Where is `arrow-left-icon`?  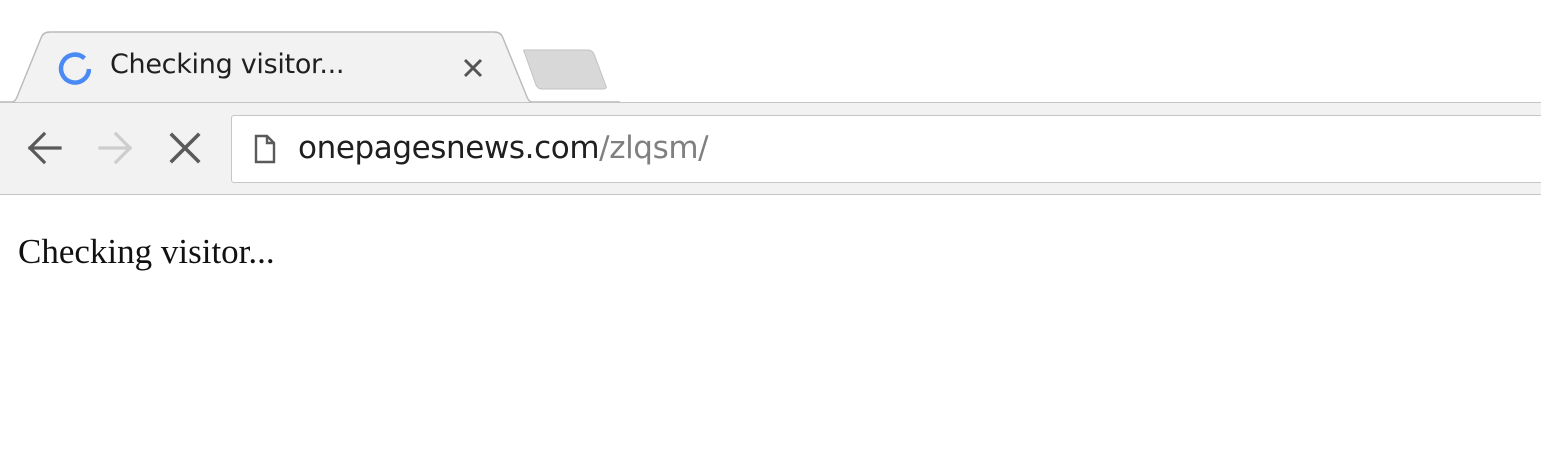
arrow-left-icon is located at coordinates (44, 148).